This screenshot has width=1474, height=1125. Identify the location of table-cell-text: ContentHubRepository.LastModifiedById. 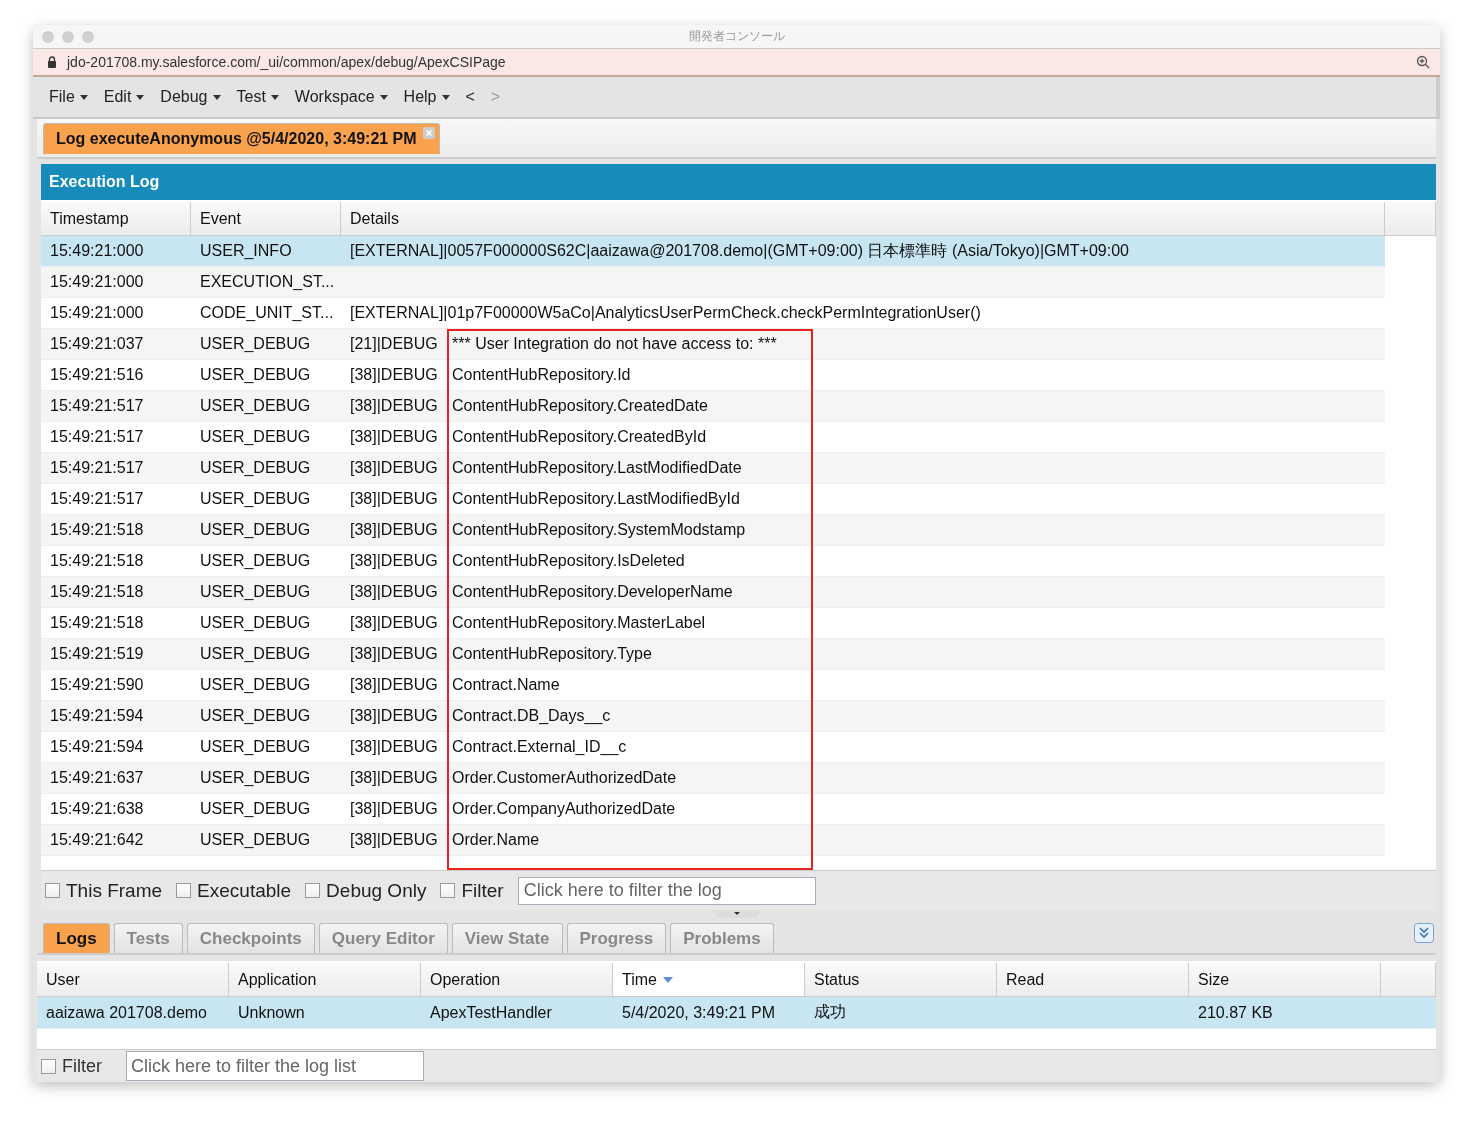
(595, 499).